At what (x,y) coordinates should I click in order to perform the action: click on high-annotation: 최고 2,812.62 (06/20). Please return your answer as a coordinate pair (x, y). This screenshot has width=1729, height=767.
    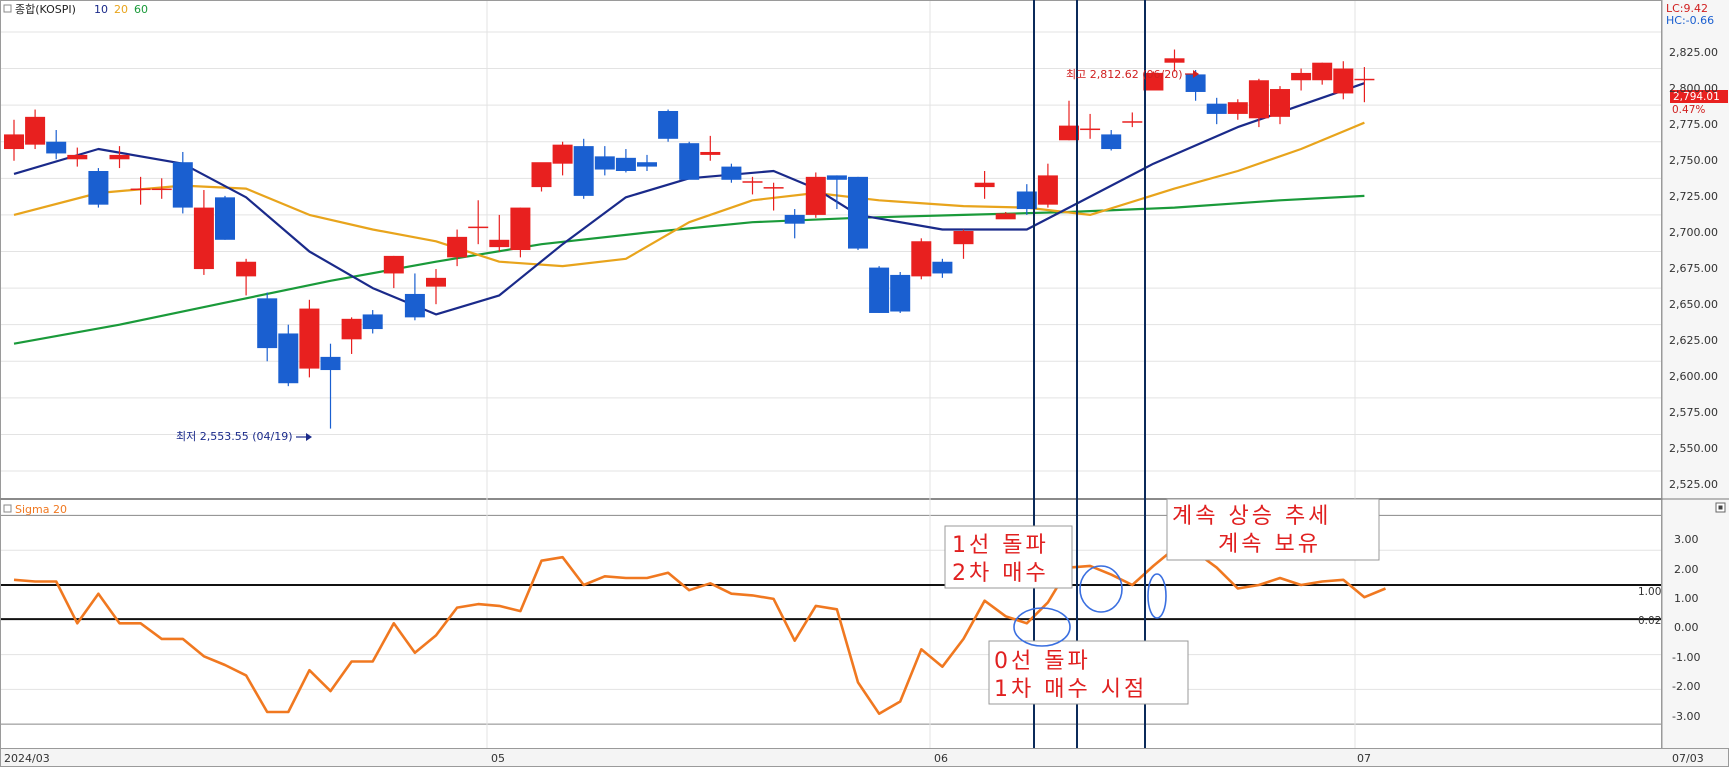
    Looking at the image, I should click on (1124, 74).